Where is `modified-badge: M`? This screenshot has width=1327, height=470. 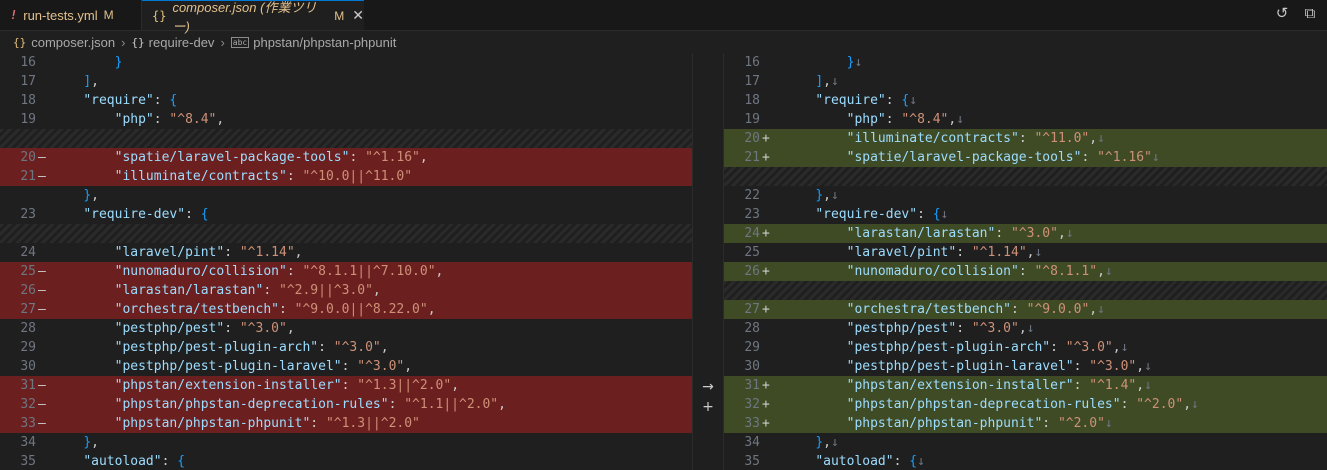 modified-badge: M is located at coordinates (108, 15).